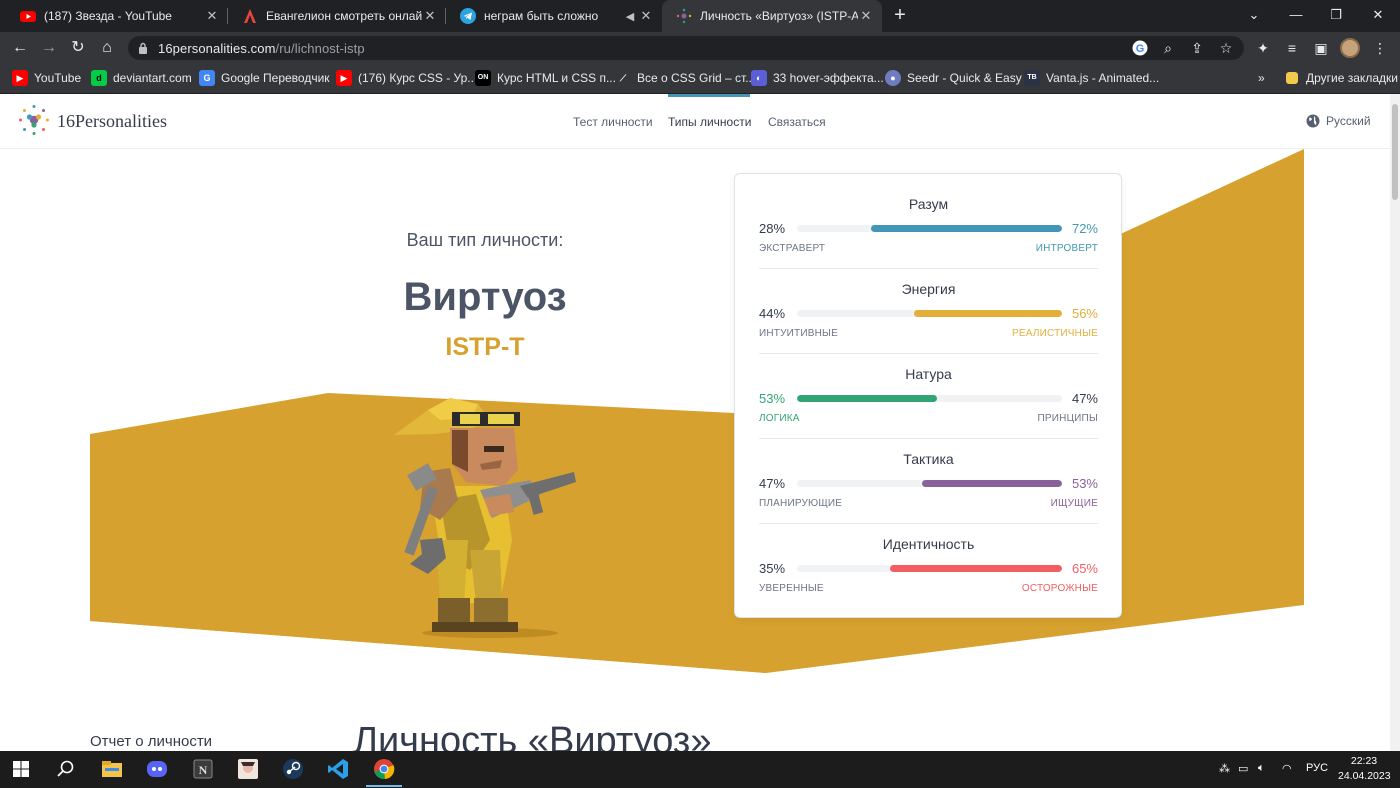 Image resolution: width=1400 pixels, height=788 pixels. Describe the element at coordinates (1074, 503) in the screenshot. I see `trait-right-label: ИЩУЩИЕ` at that location.